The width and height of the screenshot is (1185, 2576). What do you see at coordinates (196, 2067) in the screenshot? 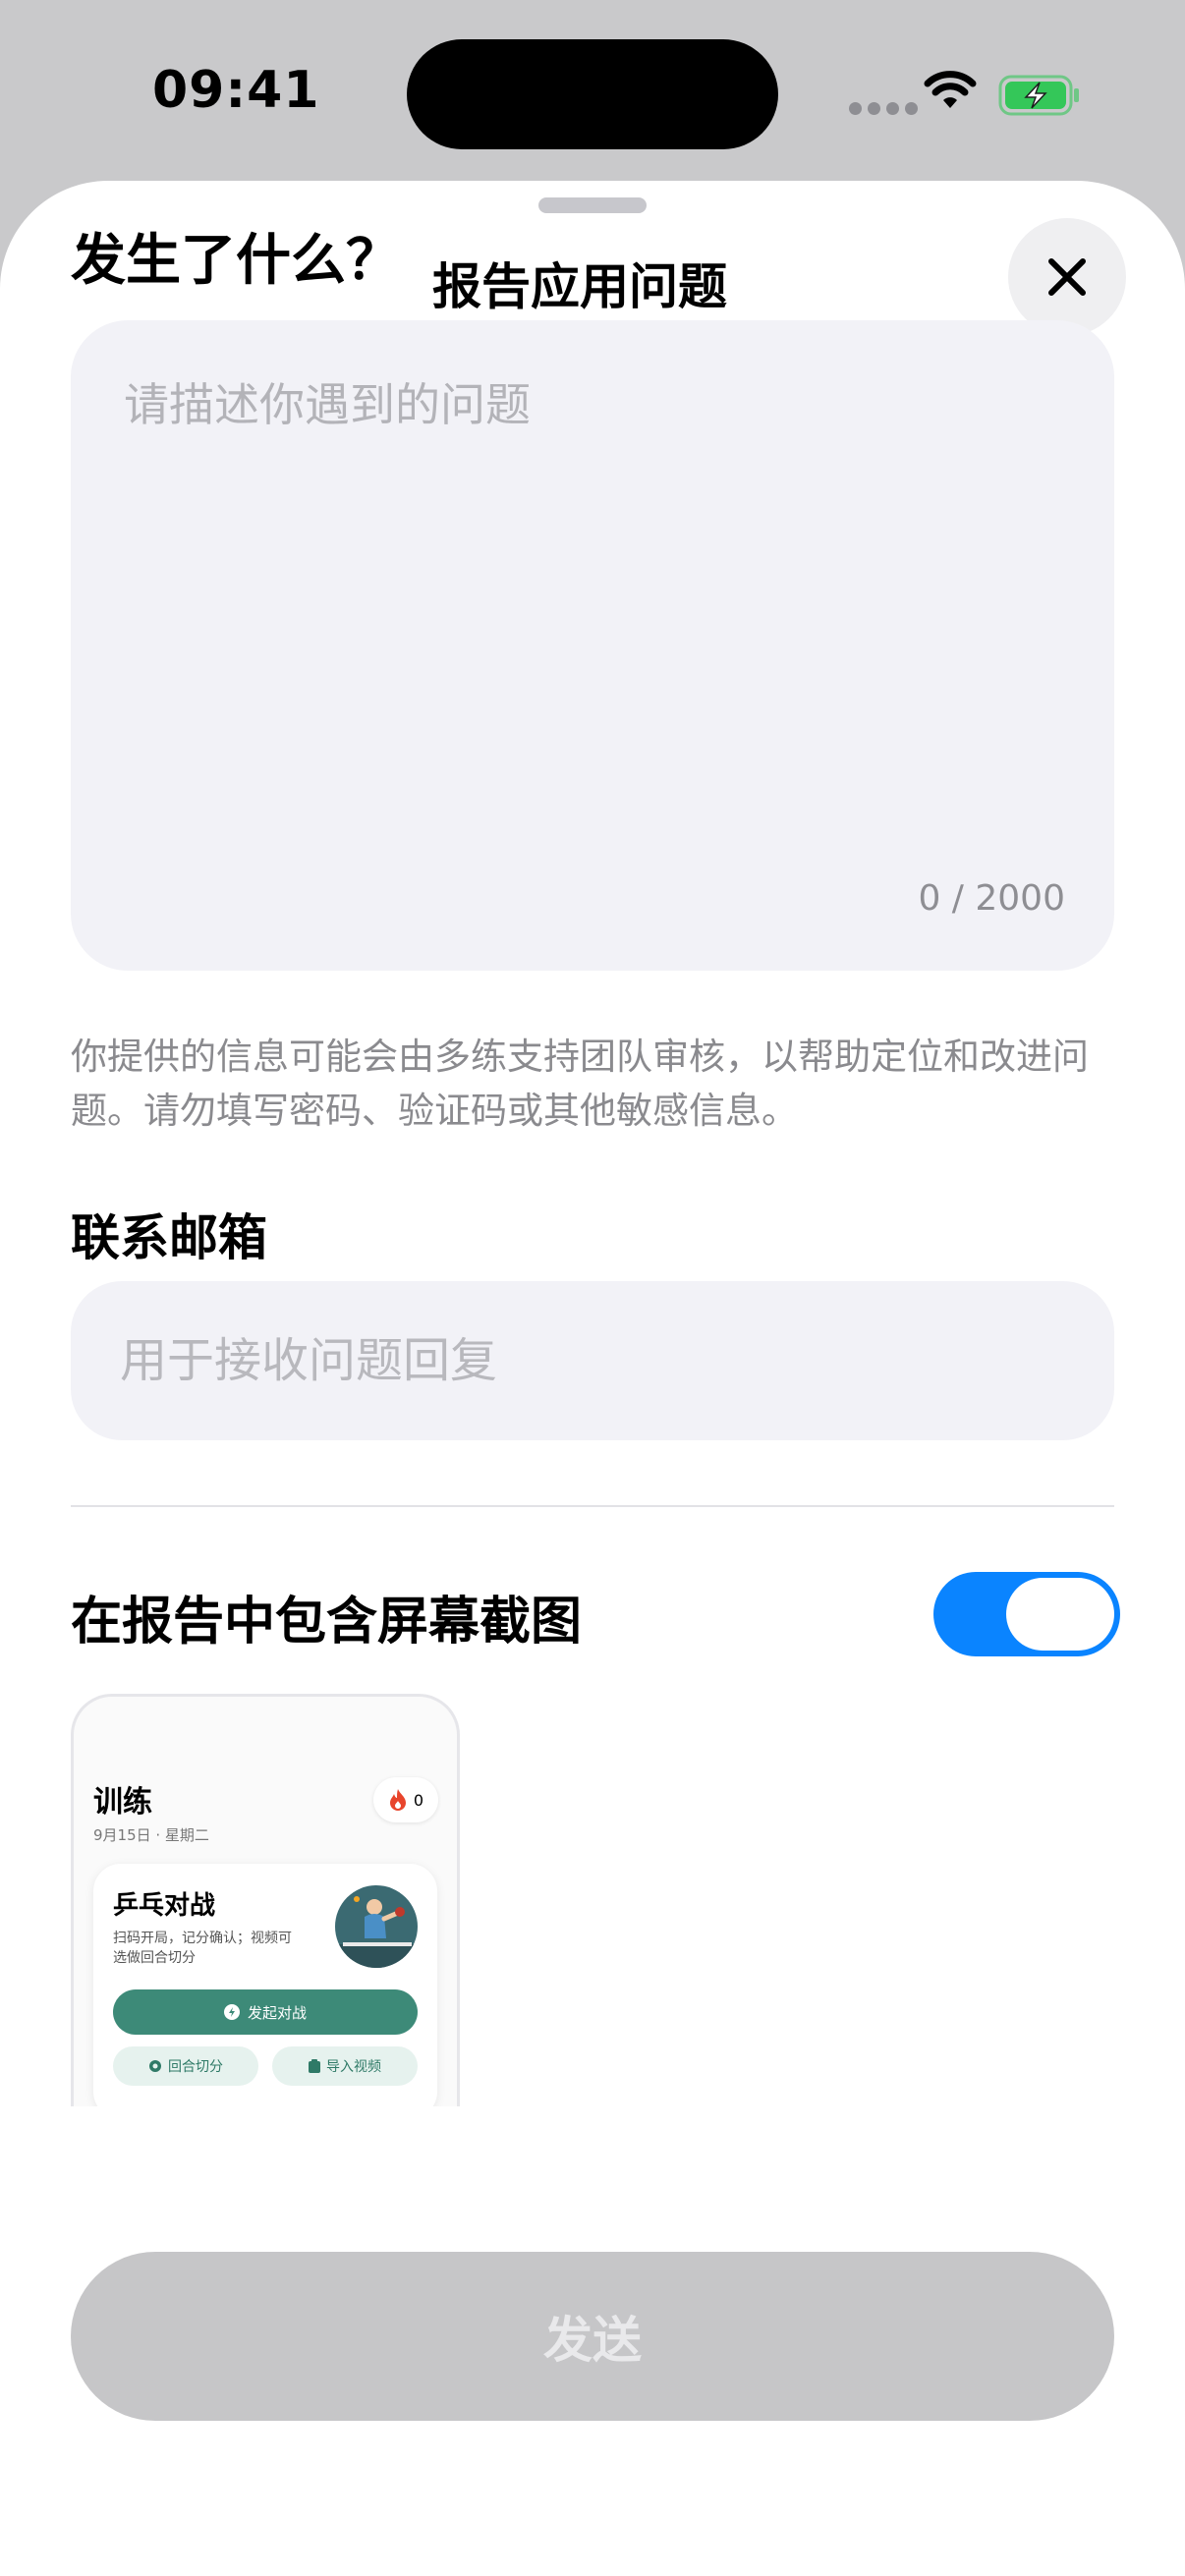
I see `preview-secondary-1: 回合切分` at bounding box center [196, 2067].